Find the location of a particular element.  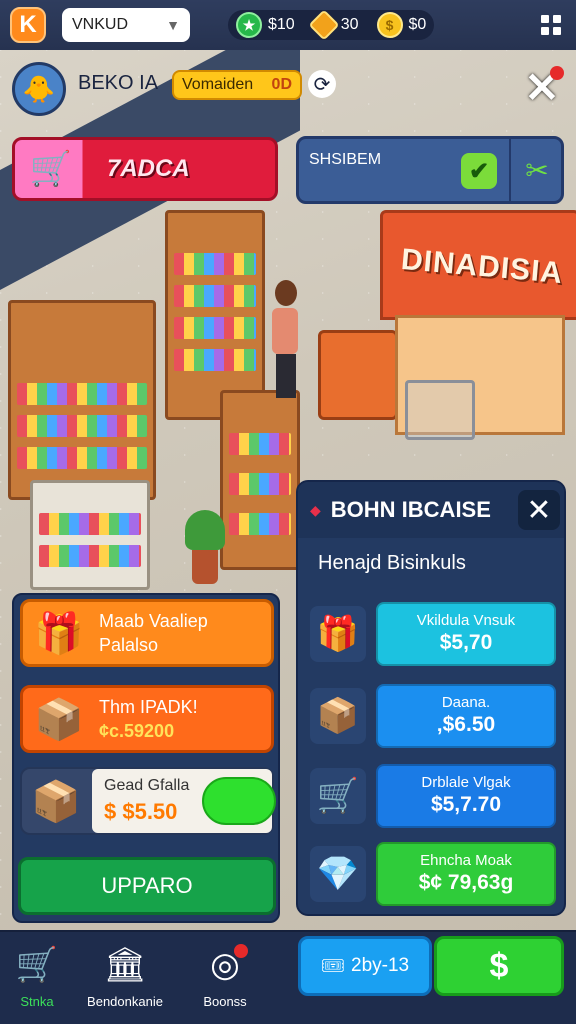

customer-character is located at coordinates (286, 340).